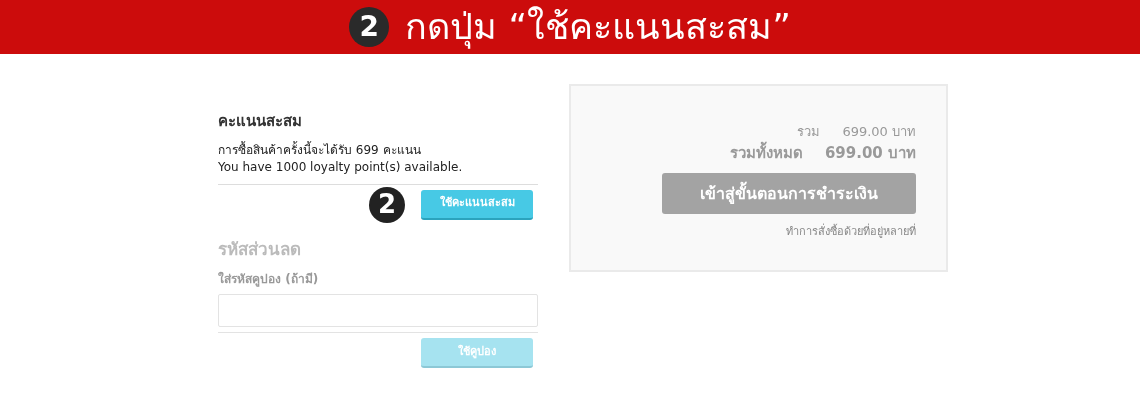 This screenshot has width=1140, height=420. What do you see at coordinates (269, 279) in the screenshot?
I see `field-label: ใส่รหัสคูปอง (ถ้ามี)` at bounding box center [269, 279].